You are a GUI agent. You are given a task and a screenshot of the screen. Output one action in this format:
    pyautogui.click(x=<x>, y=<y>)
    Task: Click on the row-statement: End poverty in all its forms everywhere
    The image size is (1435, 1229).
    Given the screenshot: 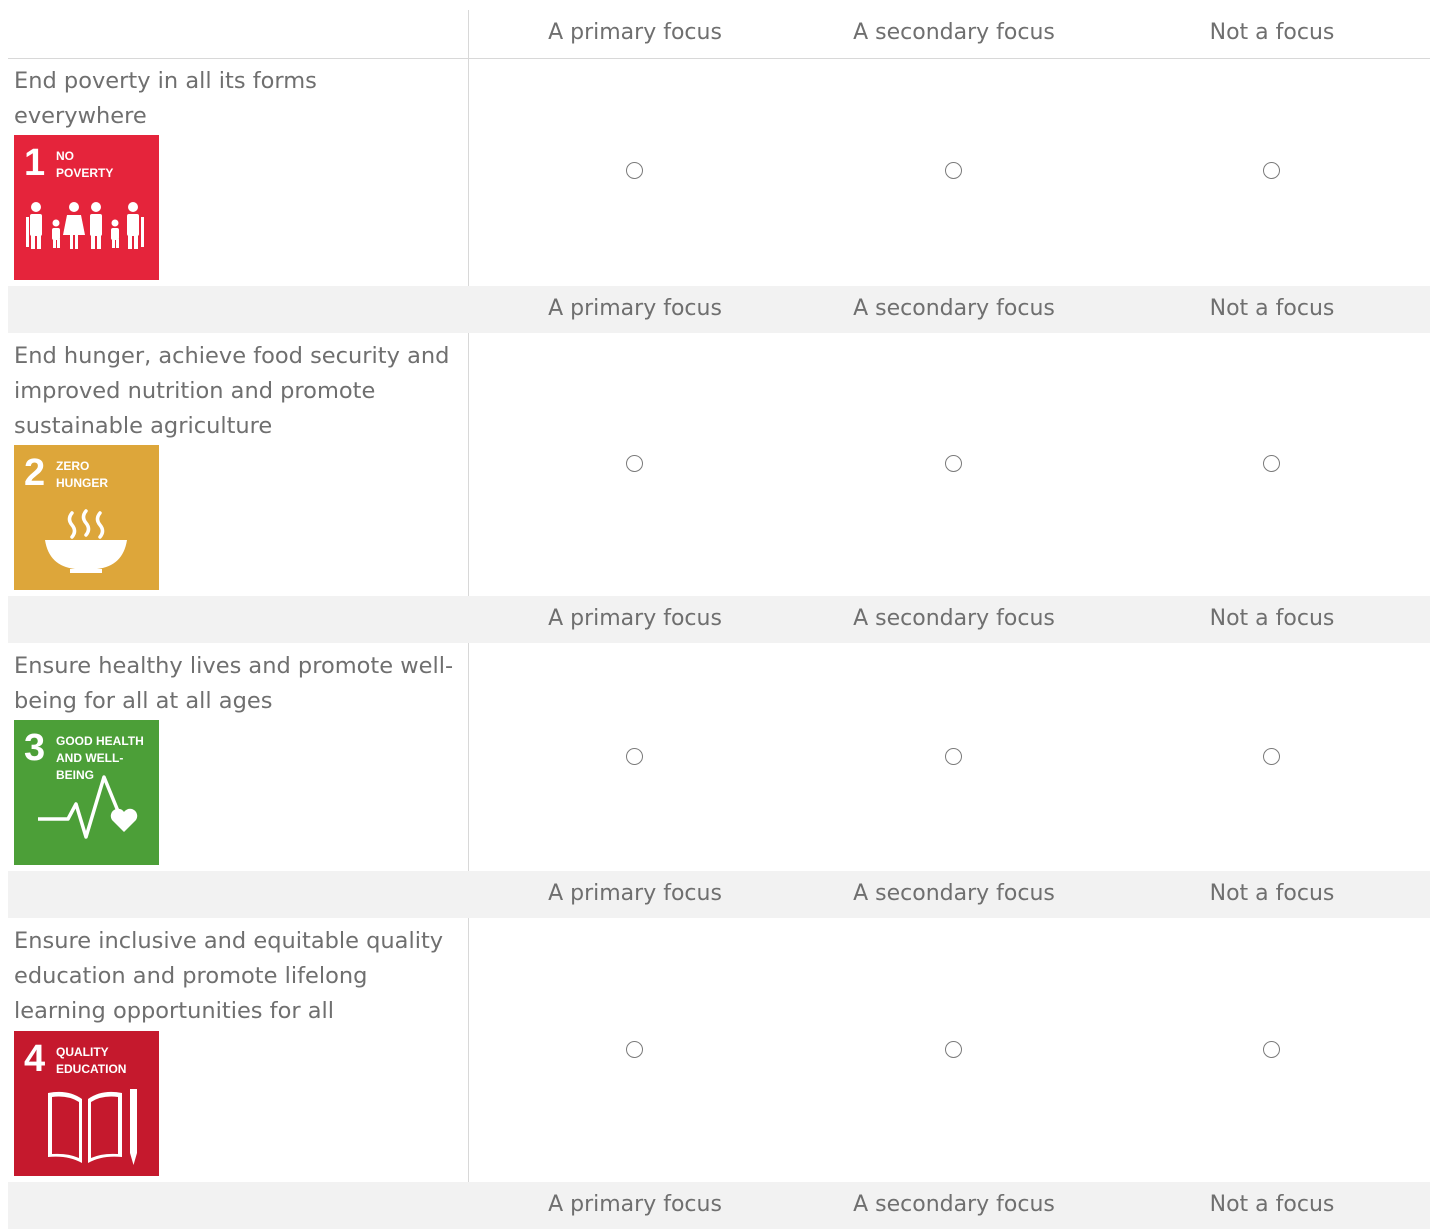 What is the action you would take?
    pyautogui.click(x=165, y=98)
    